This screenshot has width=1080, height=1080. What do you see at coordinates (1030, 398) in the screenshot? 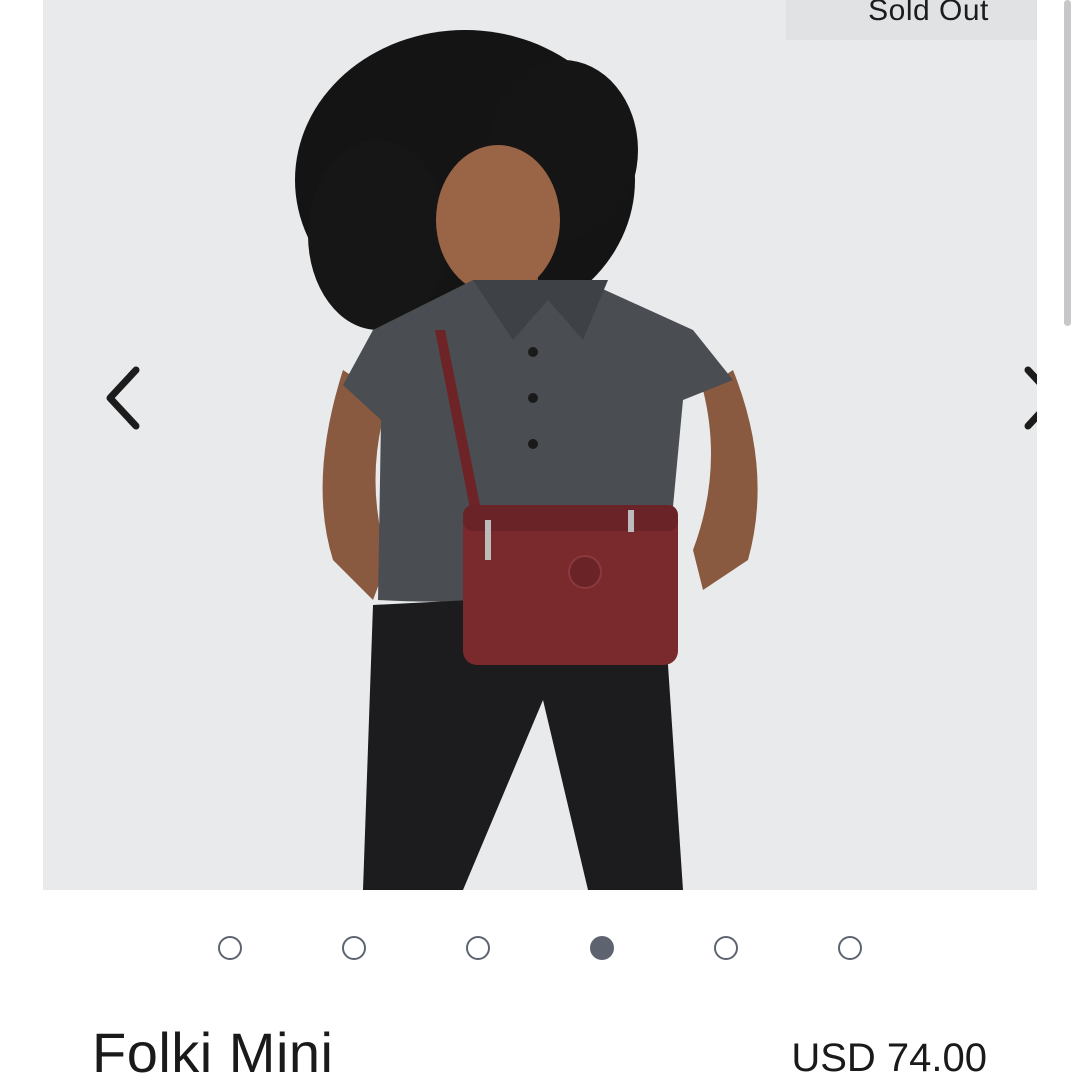
I see `chevron-right-icon` at bounding box center [1030, 398].